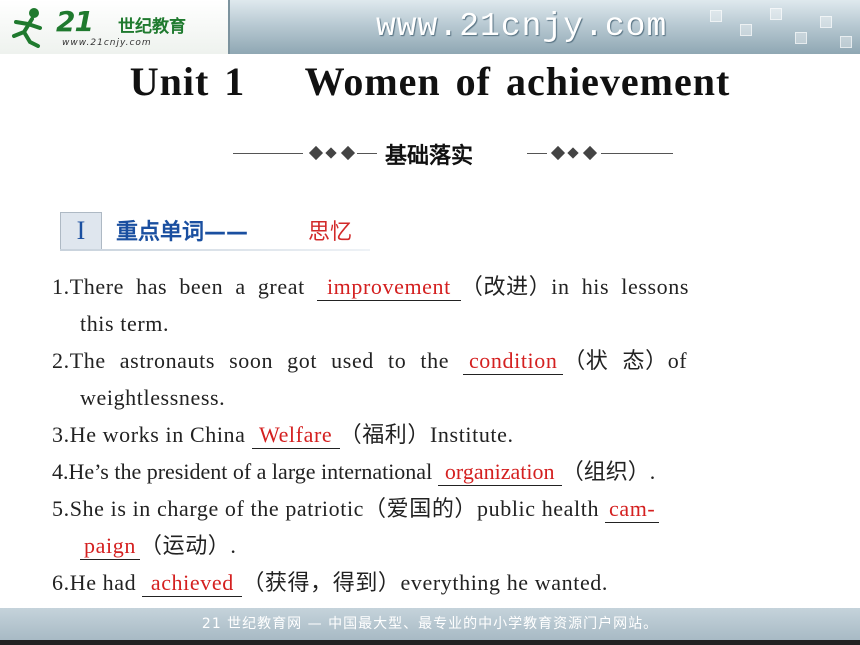 This screenshot has height=645, width=860. Describe the element at coordinates (27, 28) in the screenshot. I see `running-figure-icon` at that location.